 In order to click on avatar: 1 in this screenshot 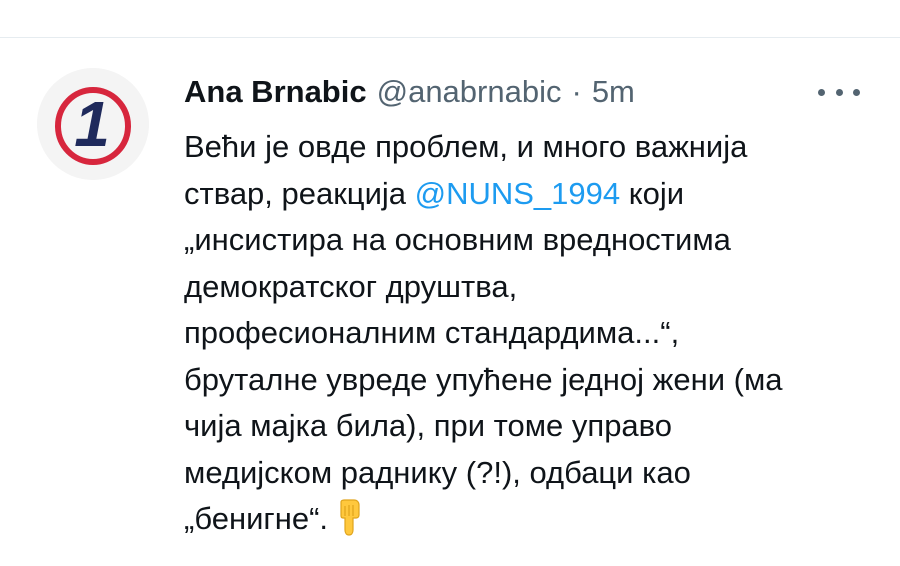, I will do `click(93, 124)`.